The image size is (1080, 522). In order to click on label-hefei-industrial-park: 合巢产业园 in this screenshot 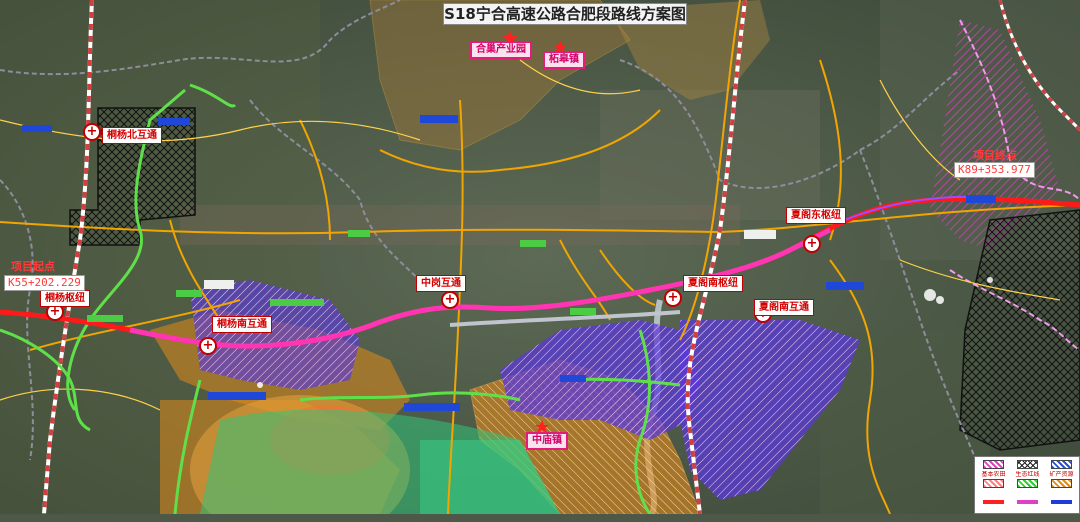, I will do `click(501, 50)`.